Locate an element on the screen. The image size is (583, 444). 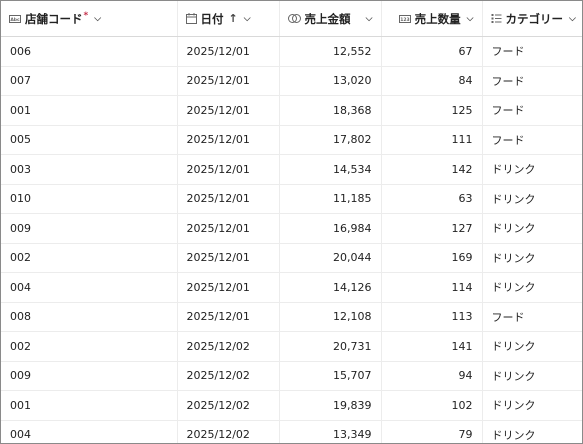
column-label: 売上金額 is located at coordinates (327, 18).